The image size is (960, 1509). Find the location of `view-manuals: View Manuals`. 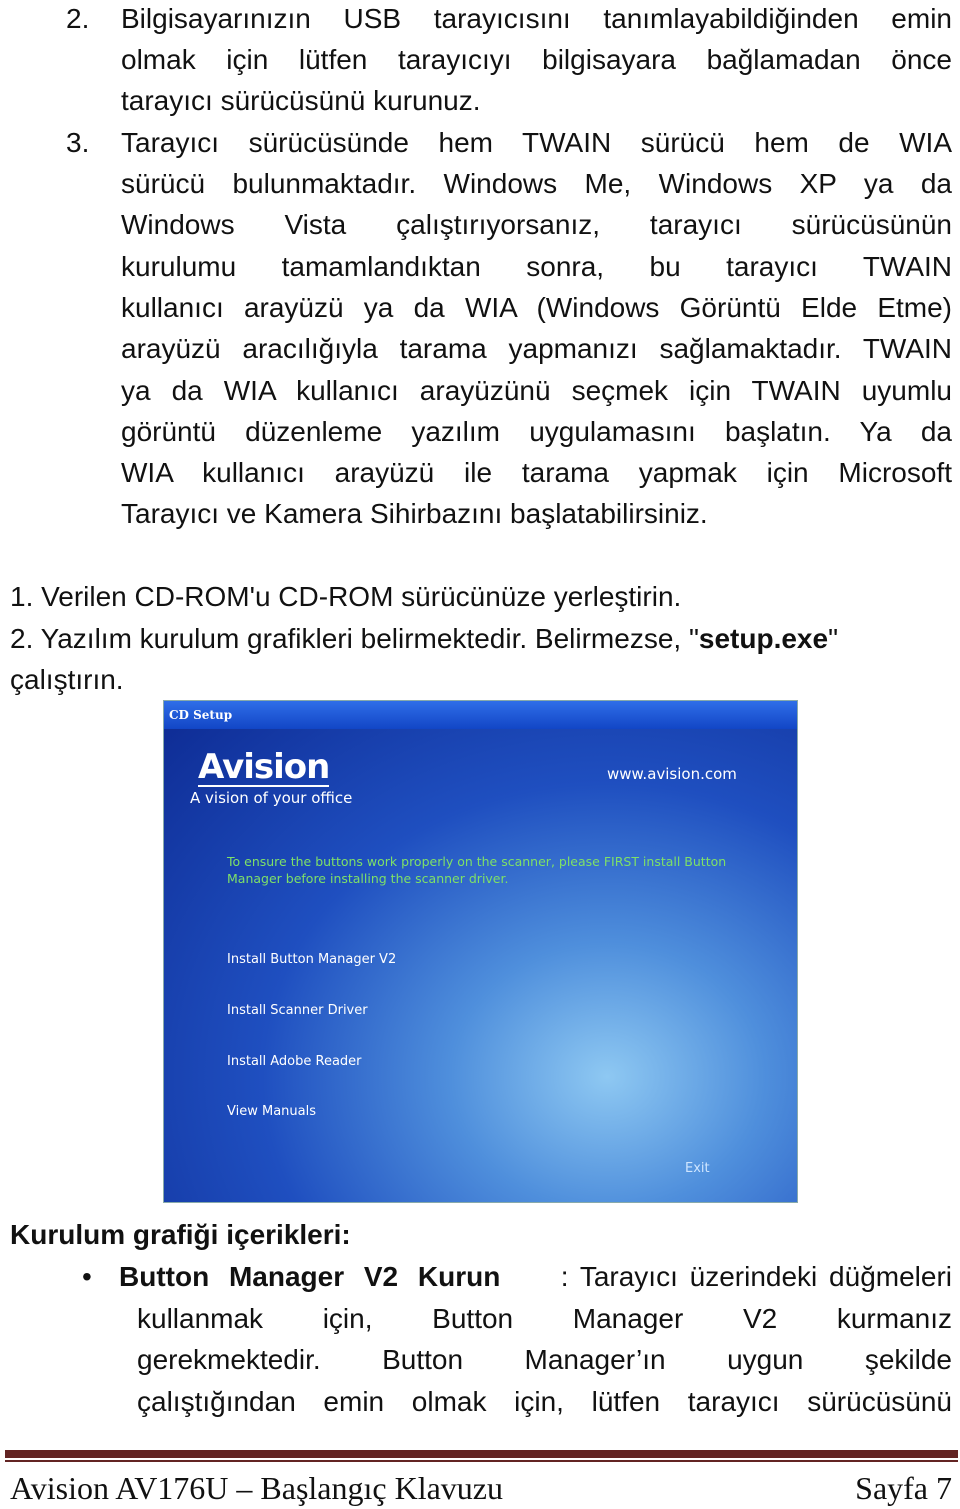

view-manuals: View Manuals is located at coordinates (271, 1111).